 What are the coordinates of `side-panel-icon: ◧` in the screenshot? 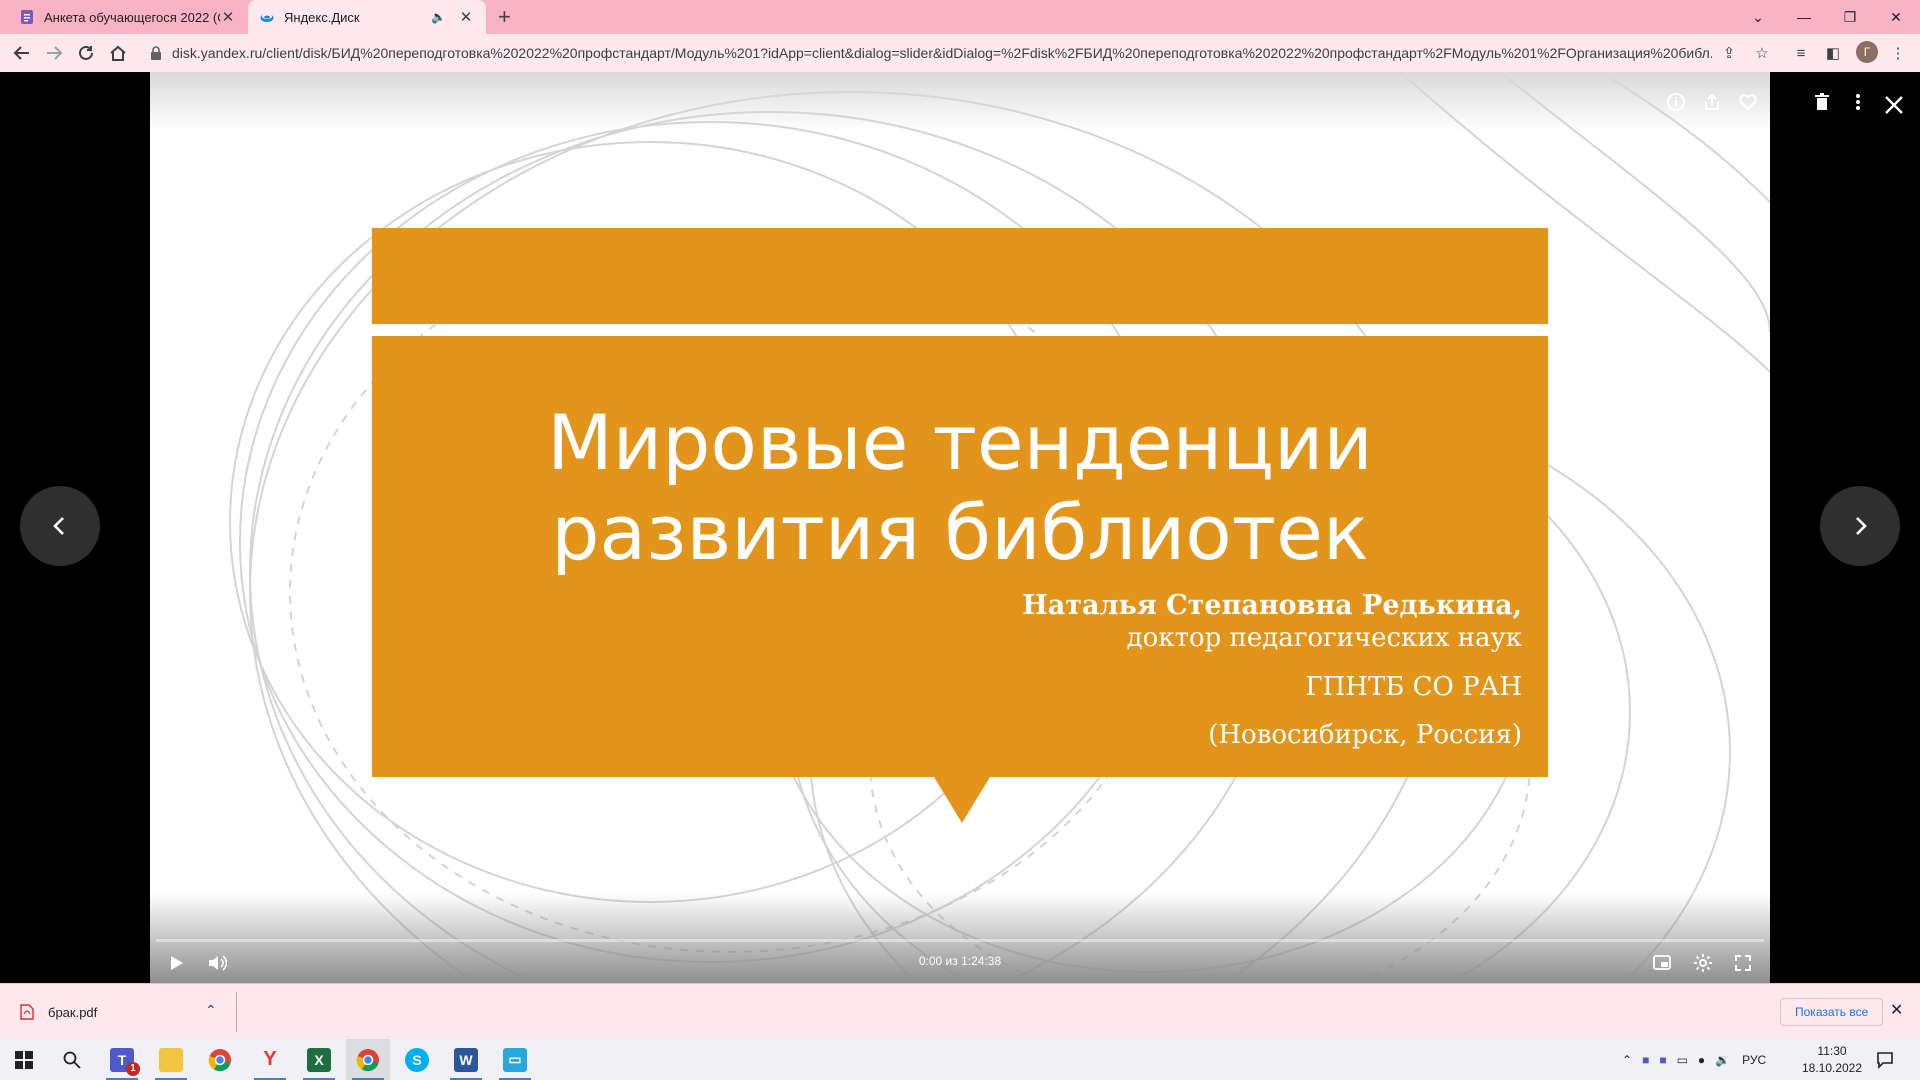 It's located at (1833, 53).